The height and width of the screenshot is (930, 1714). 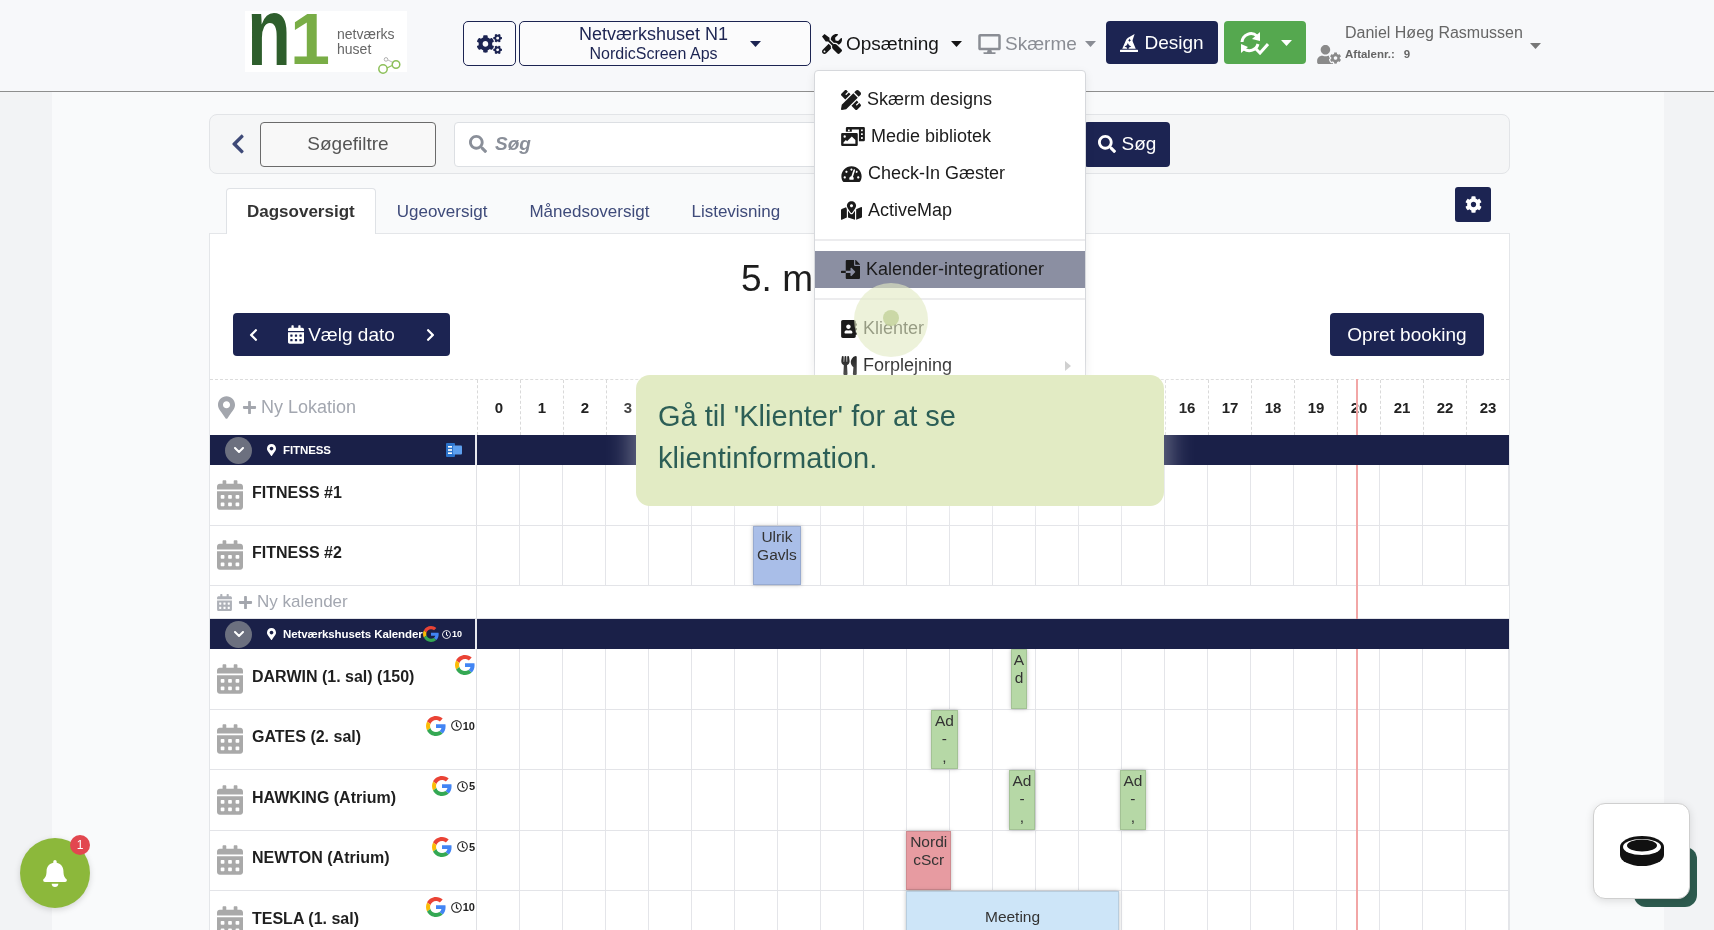 I want to click on hour-label: 23, so click(x=1488, y=407).